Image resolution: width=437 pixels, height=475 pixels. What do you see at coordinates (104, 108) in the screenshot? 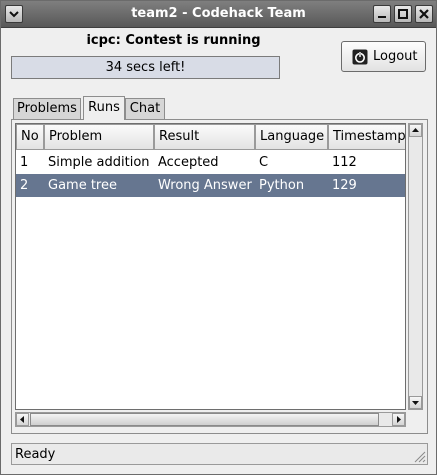
I see `tab-runs: Runs` at bounding box center [104, 108].